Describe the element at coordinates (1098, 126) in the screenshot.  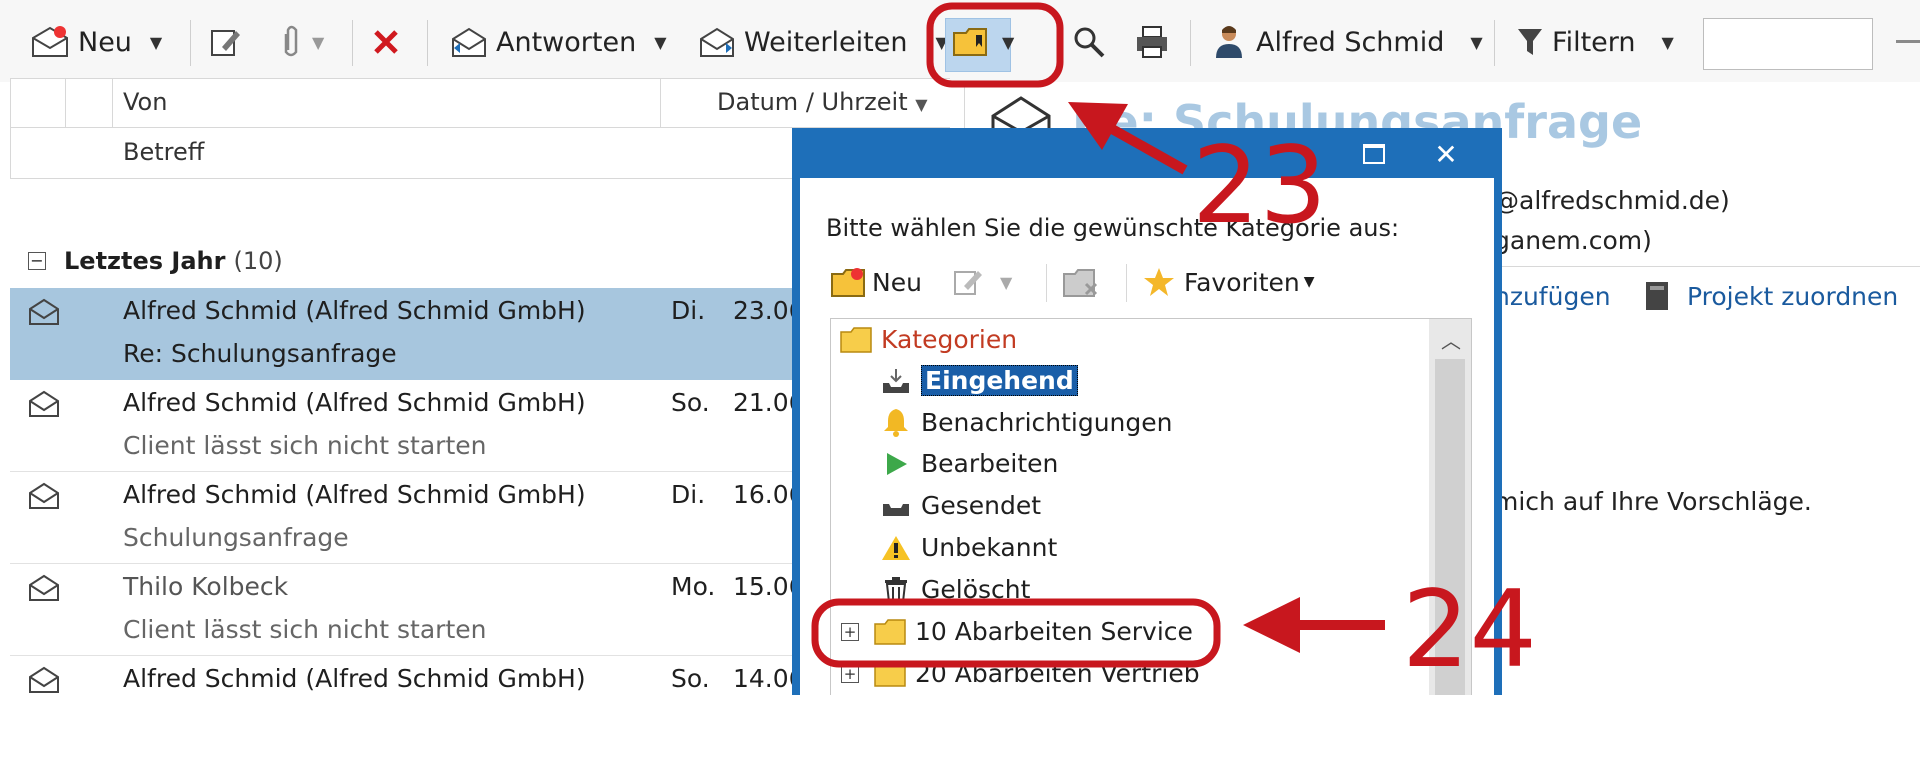
I see `arrow-23-head` at that location.